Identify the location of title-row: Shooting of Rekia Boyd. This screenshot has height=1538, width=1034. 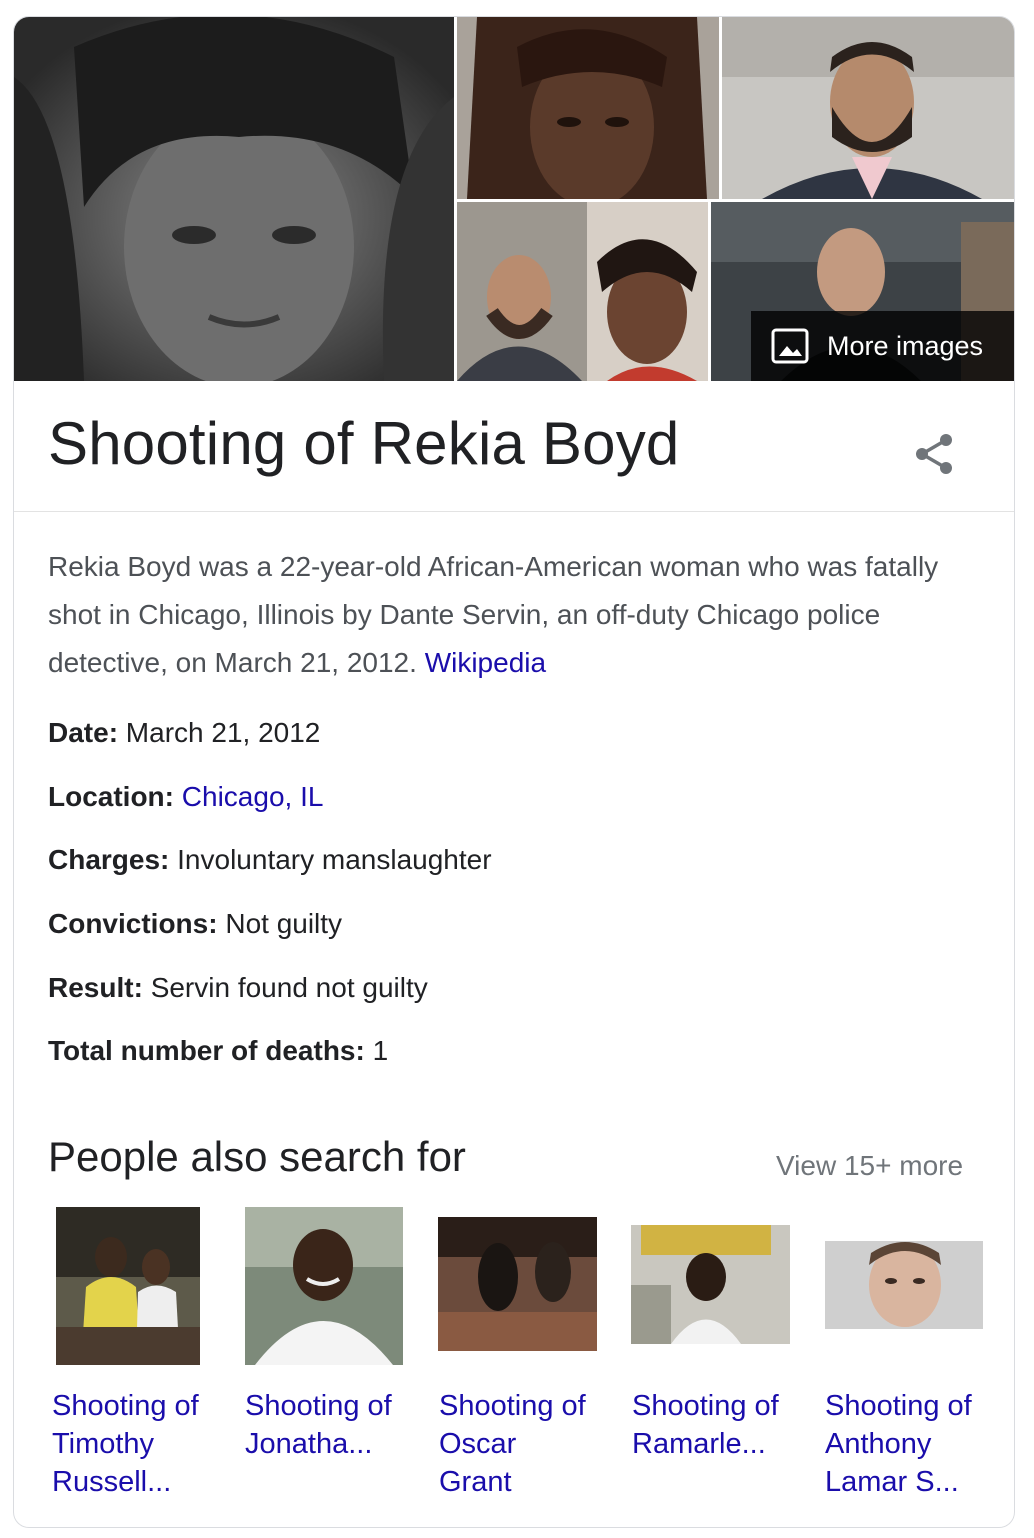
(514, 446).